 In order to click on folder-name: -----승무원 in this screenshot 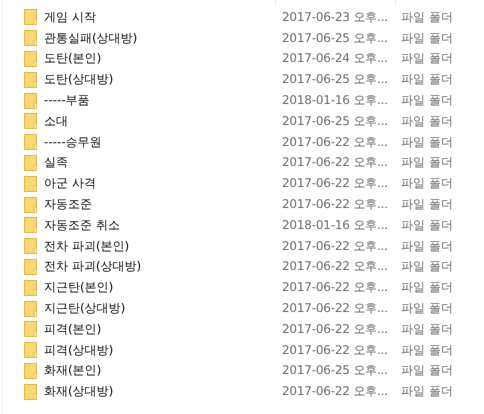, I will do `click(73, 142)`.